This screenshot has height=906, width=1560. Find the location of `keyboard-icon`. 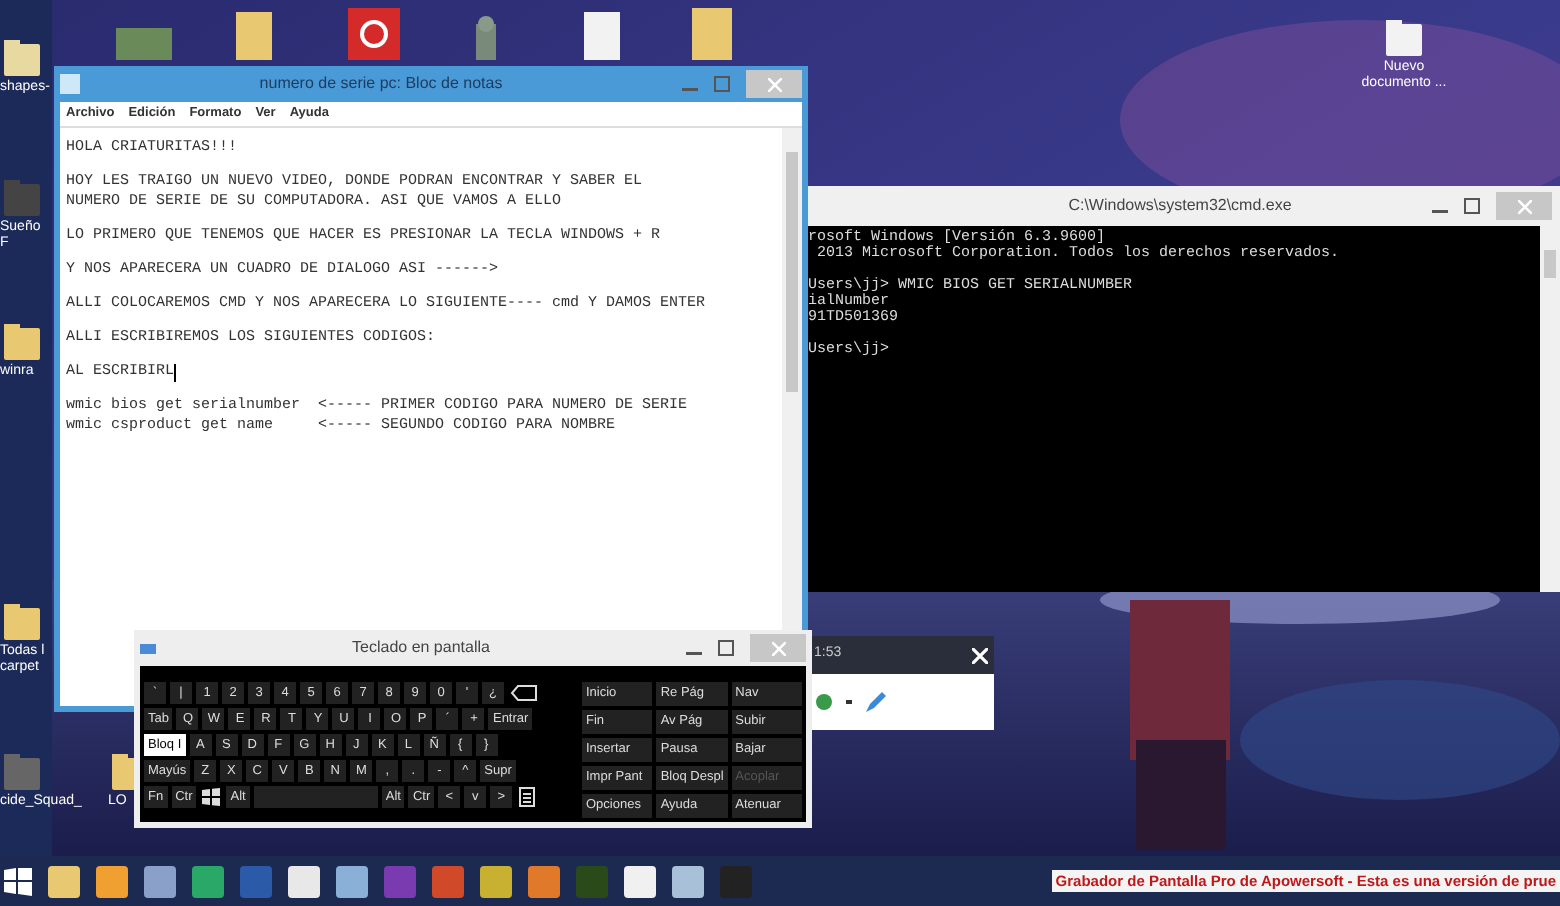

keyboard-icon is located at coordinates (148, 648).